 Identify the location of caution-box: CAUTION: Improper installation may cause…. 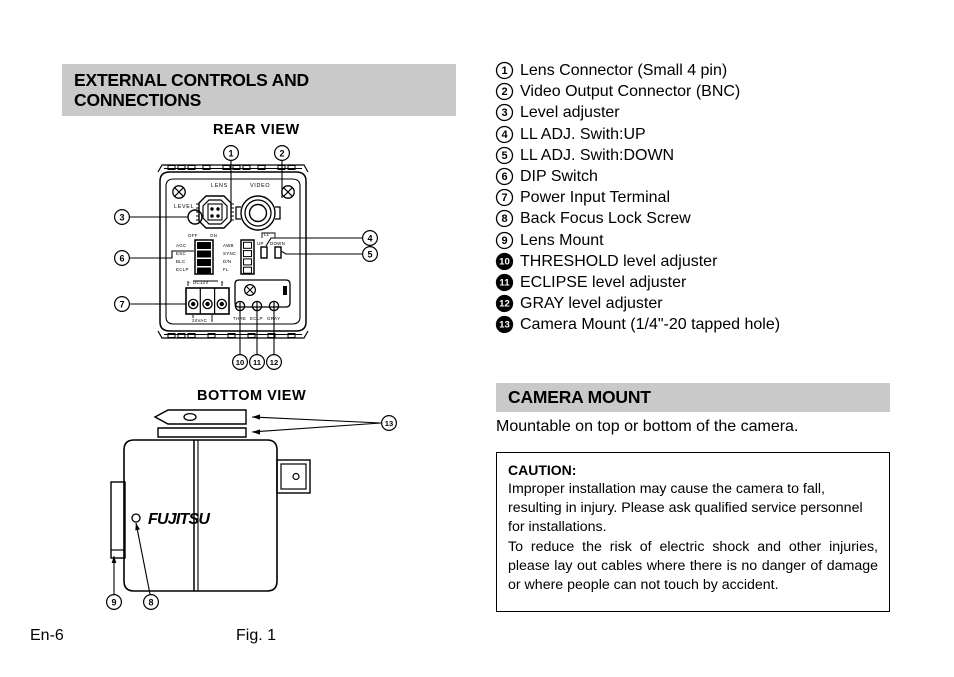
(693, 532).